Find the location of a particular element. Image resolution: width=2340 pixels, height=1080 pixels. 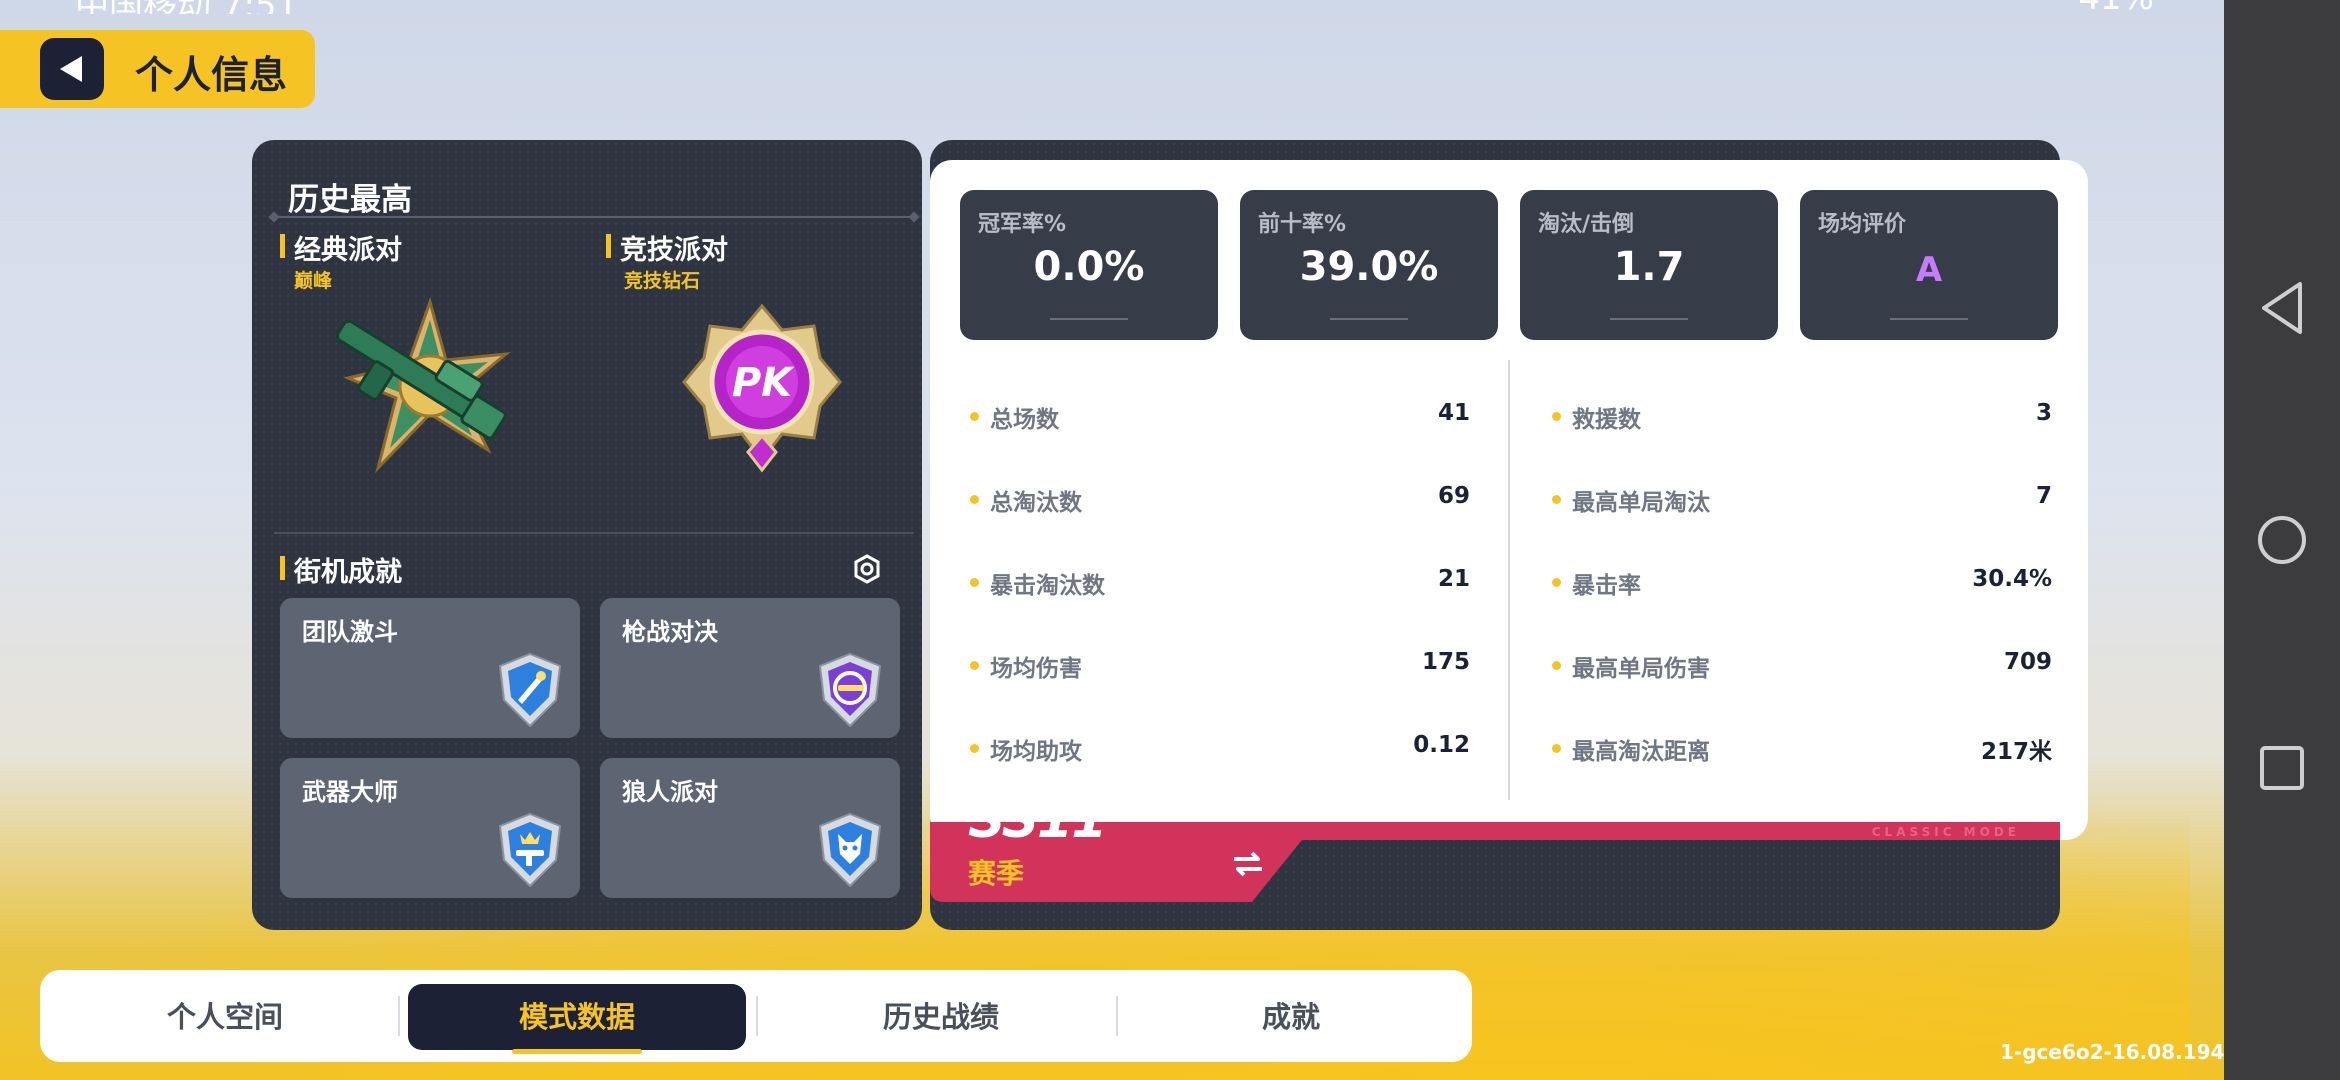

page-header: 个人信息 is located at coordinates (157, 69).